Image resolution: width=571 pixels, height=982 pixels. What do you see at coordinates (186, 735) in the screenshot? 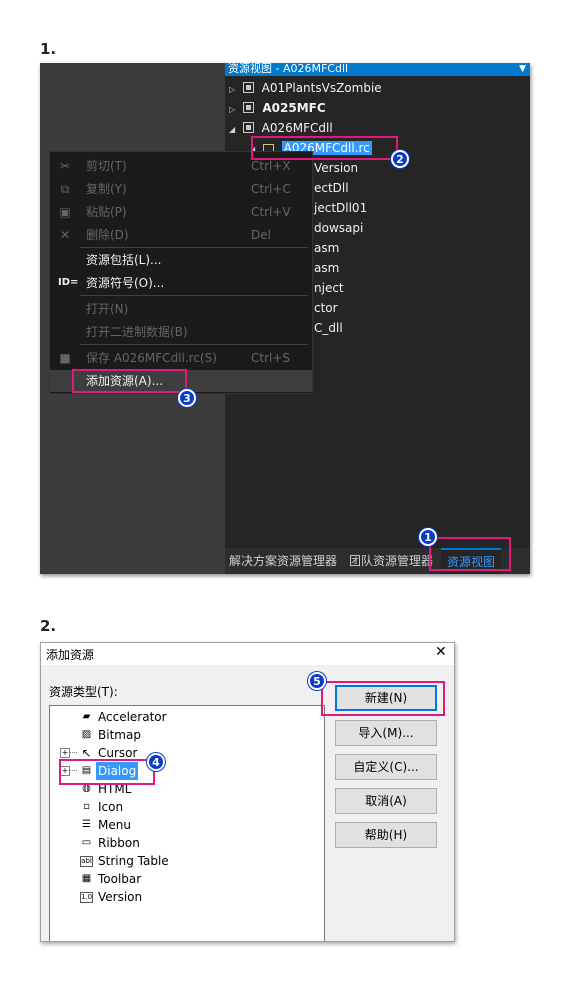
I see `resource-type-item: ▨ Bitmap` at bounding box center [186, 735].